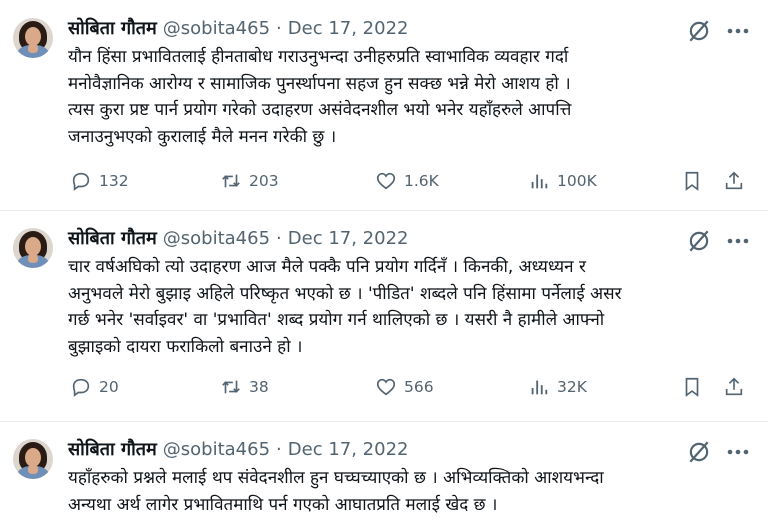 Image resolution: width=768 pixels, height=518 pixels. I want to click on view-count: 100K, so click(577, 181).